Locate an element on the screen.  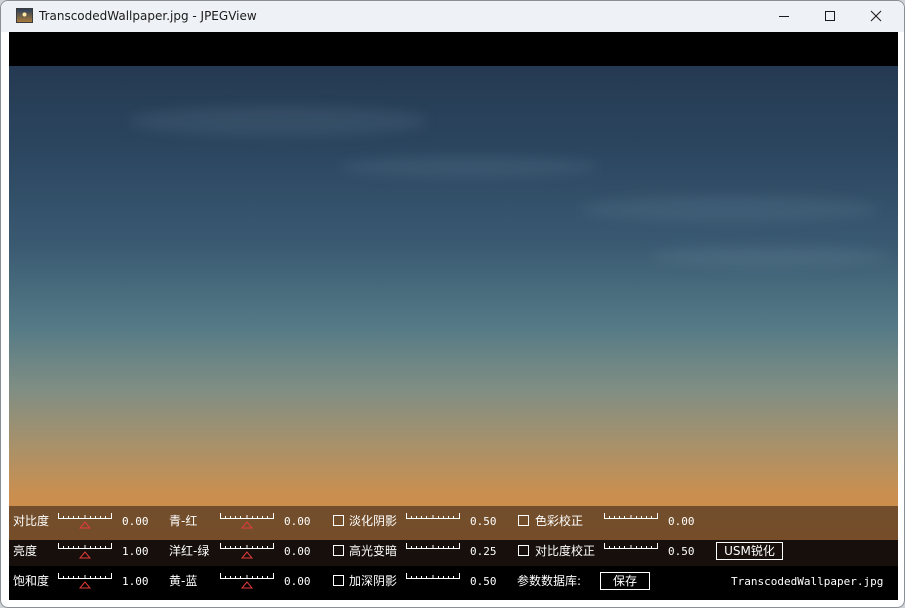
magenta-green-label: 洋红-绿 is located at coordinates (189, 551).